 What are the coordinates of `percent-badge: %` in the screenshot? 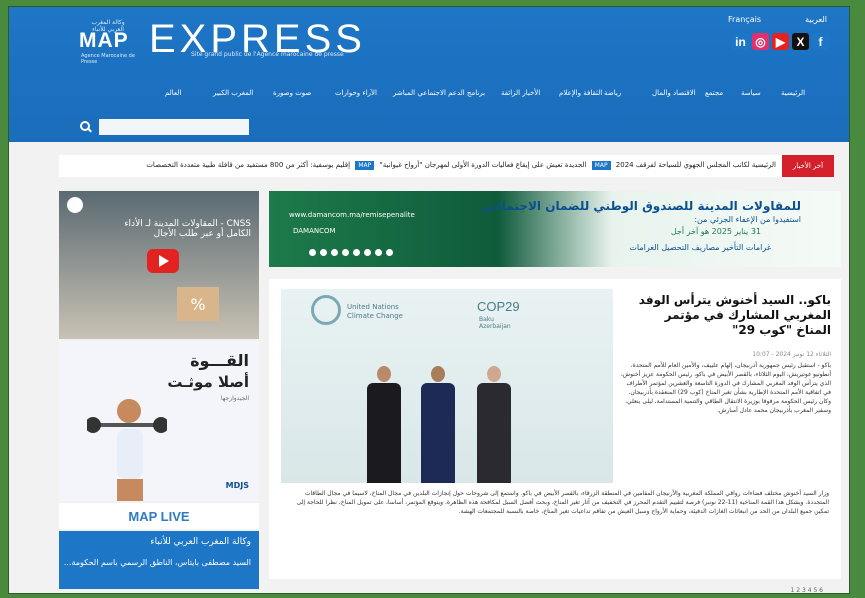 It's located at (198, 304).